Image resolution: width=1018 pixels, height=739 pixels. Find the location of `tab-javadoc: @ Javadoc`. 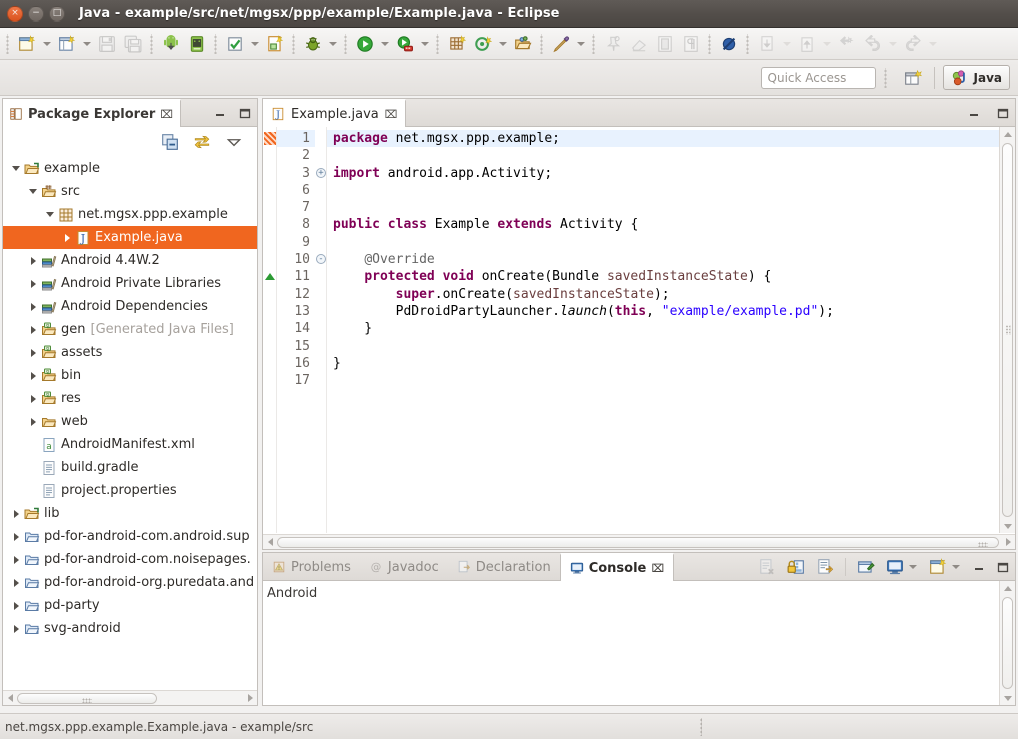

tab-javadoc: @ Javadoc is located at coordinates (404, 567).